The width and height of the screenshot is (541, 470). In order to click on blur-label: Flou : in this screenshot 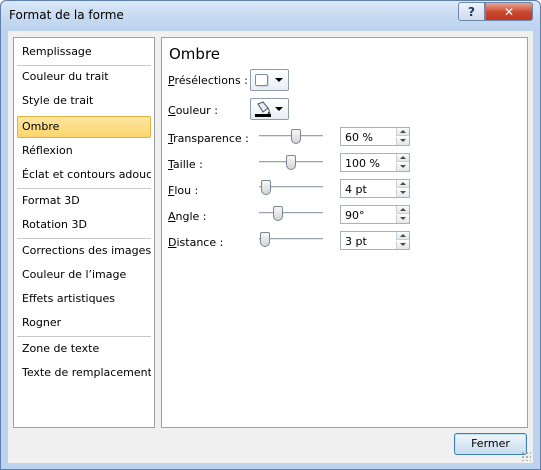, I will do `click(183, 190)`.